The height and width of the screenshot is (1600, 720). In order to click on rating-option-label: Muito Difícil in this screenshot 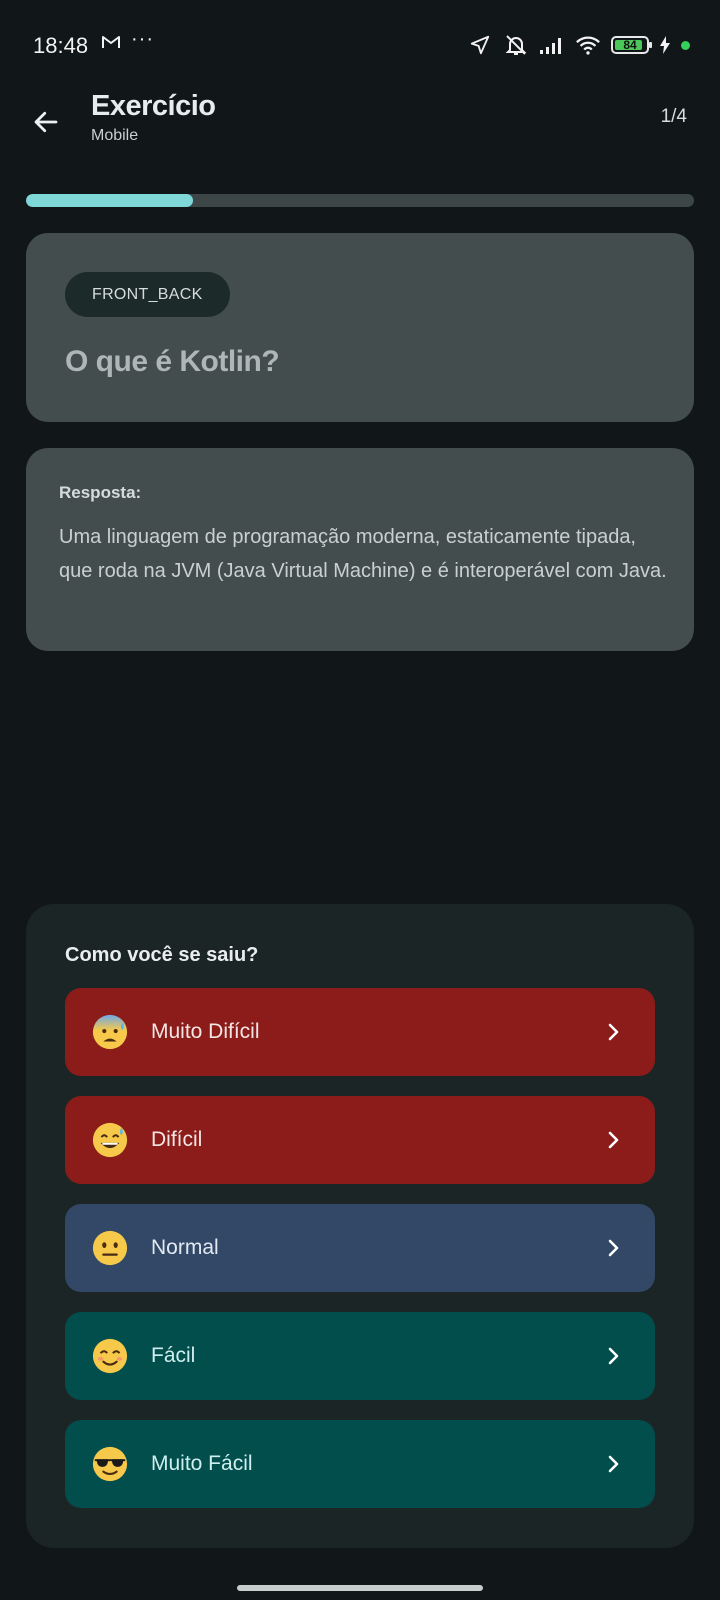, I will do `click(205, 1031)`.